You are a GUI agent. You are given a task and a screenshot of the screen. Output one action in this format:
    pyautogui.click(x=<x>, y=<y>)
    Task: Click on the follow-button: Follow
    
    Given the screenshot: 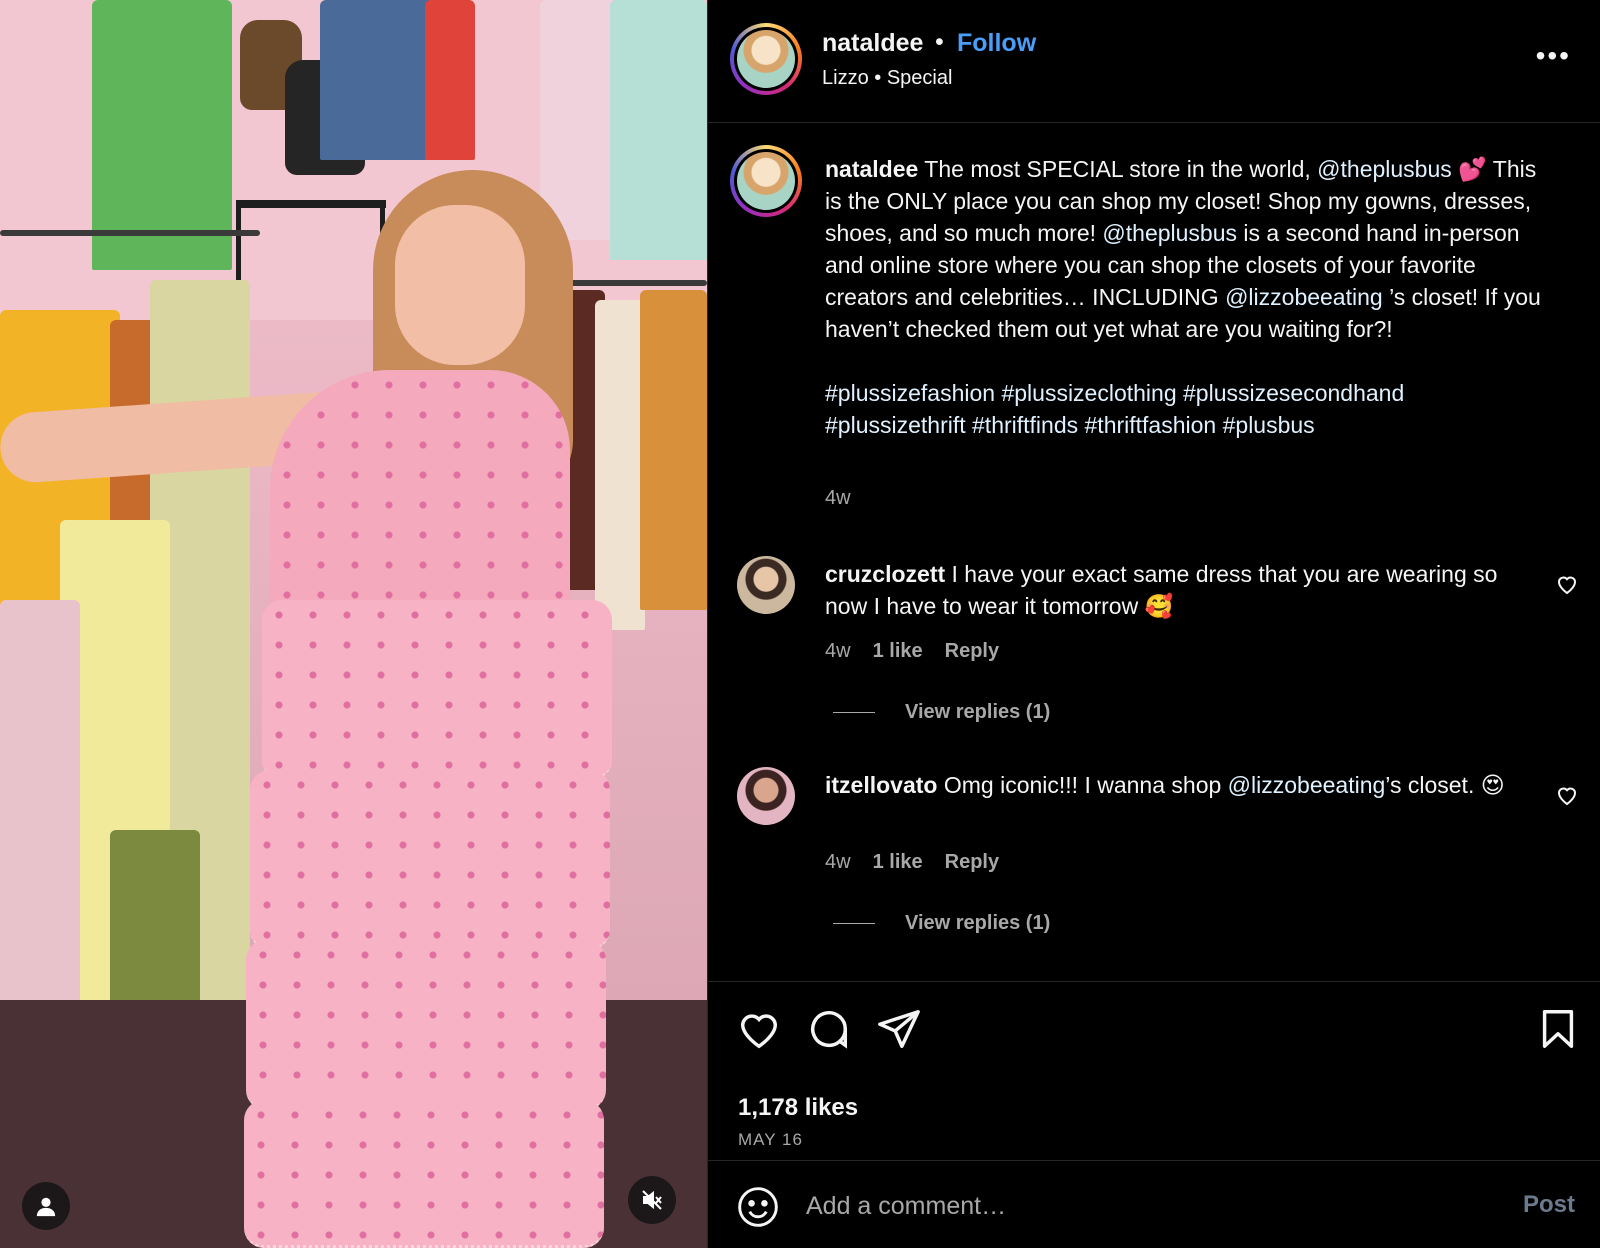 What is the action you would take?
    pyautogui.click(x=996, y=43)
    